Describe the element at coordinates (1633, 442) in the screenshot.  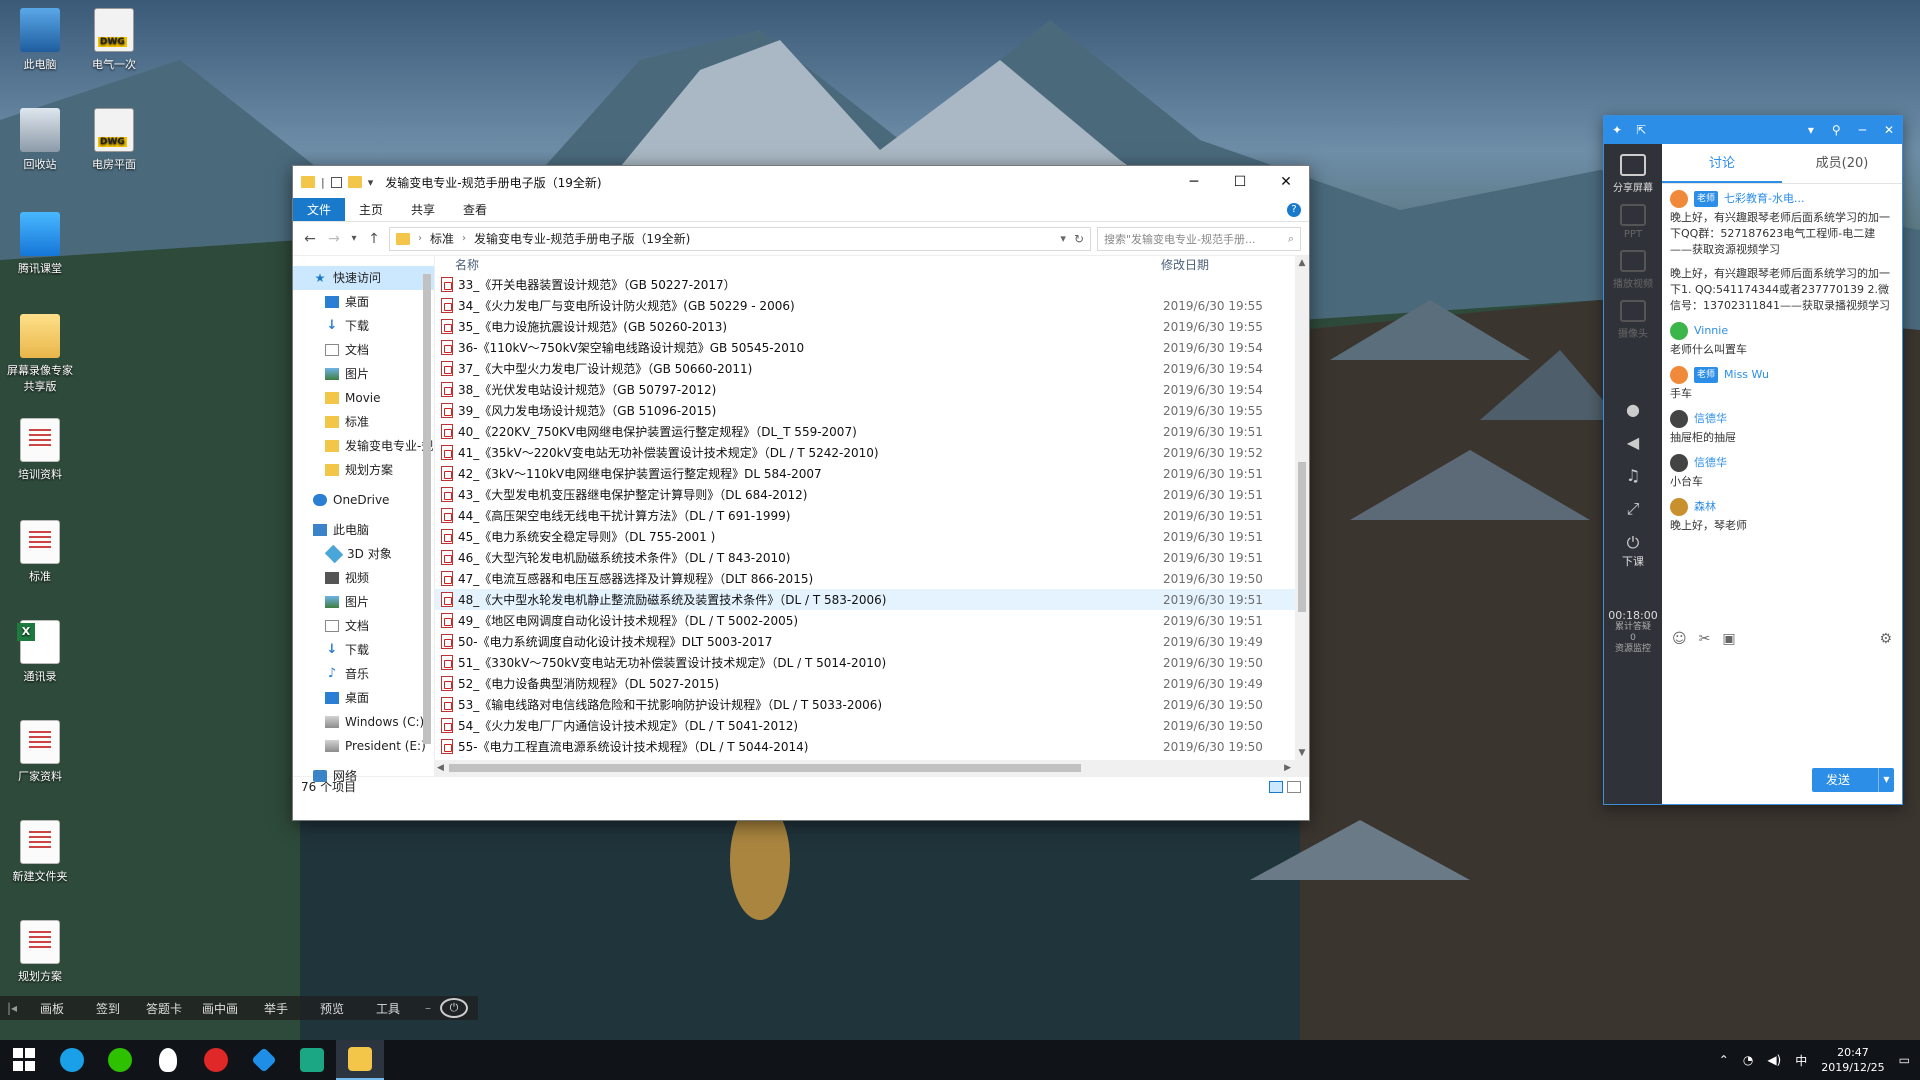
I see `speaker-icon: ◀` at that location.